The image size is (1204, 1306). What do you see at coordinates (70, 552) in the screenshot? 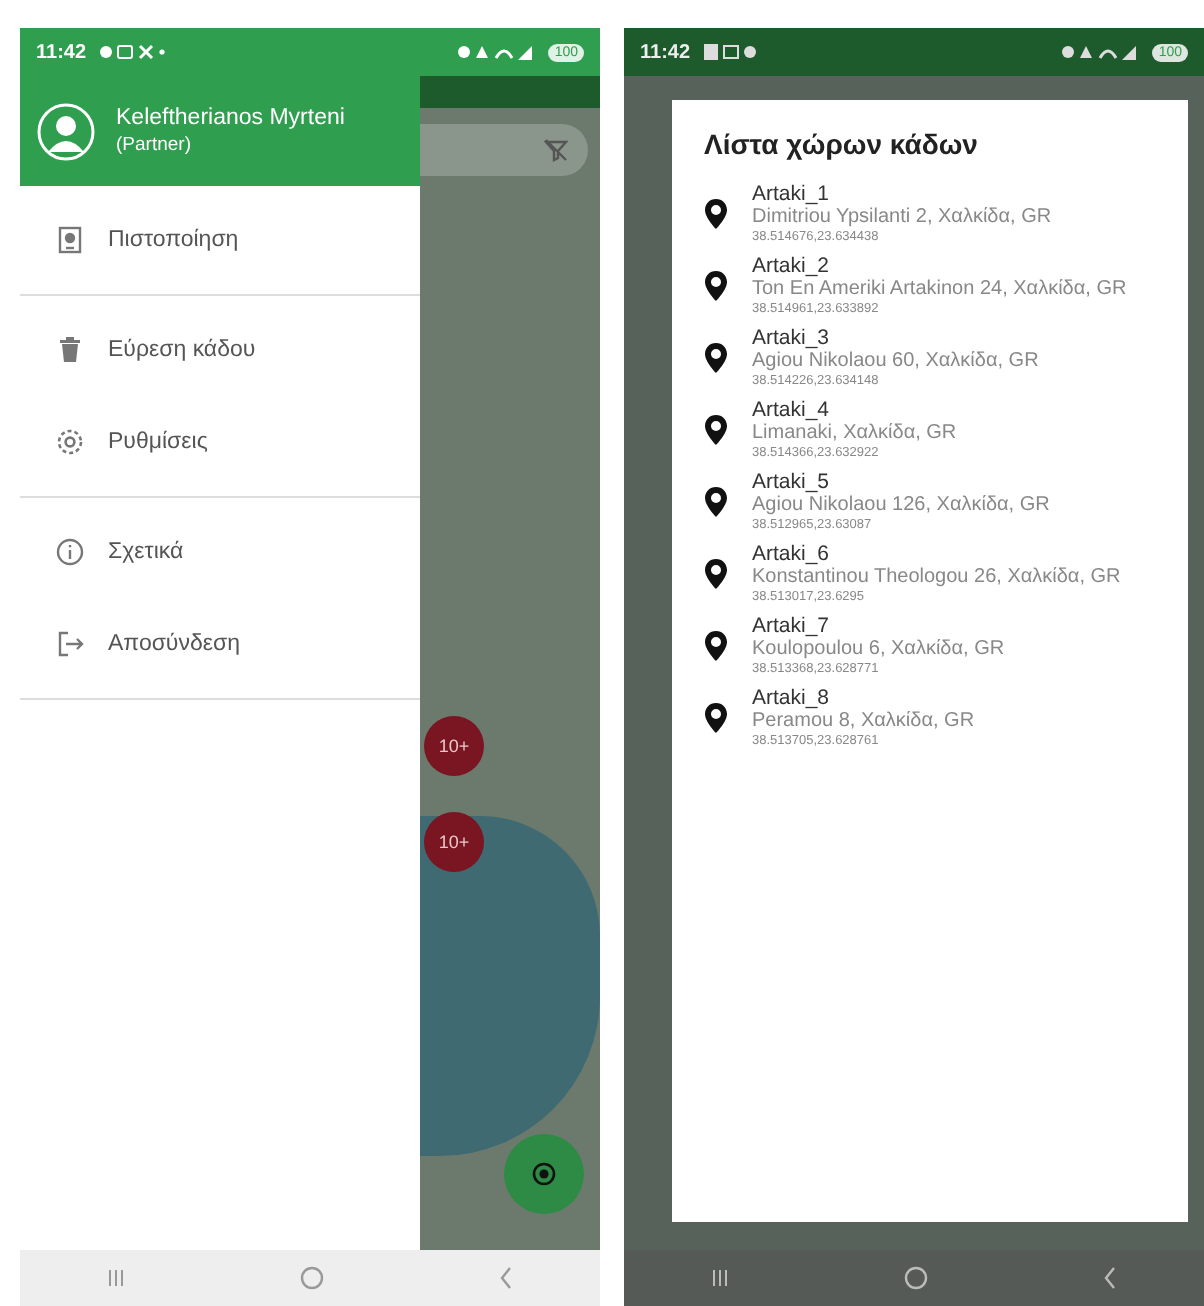
I see `info-icon` at bounding box center [70, 552].